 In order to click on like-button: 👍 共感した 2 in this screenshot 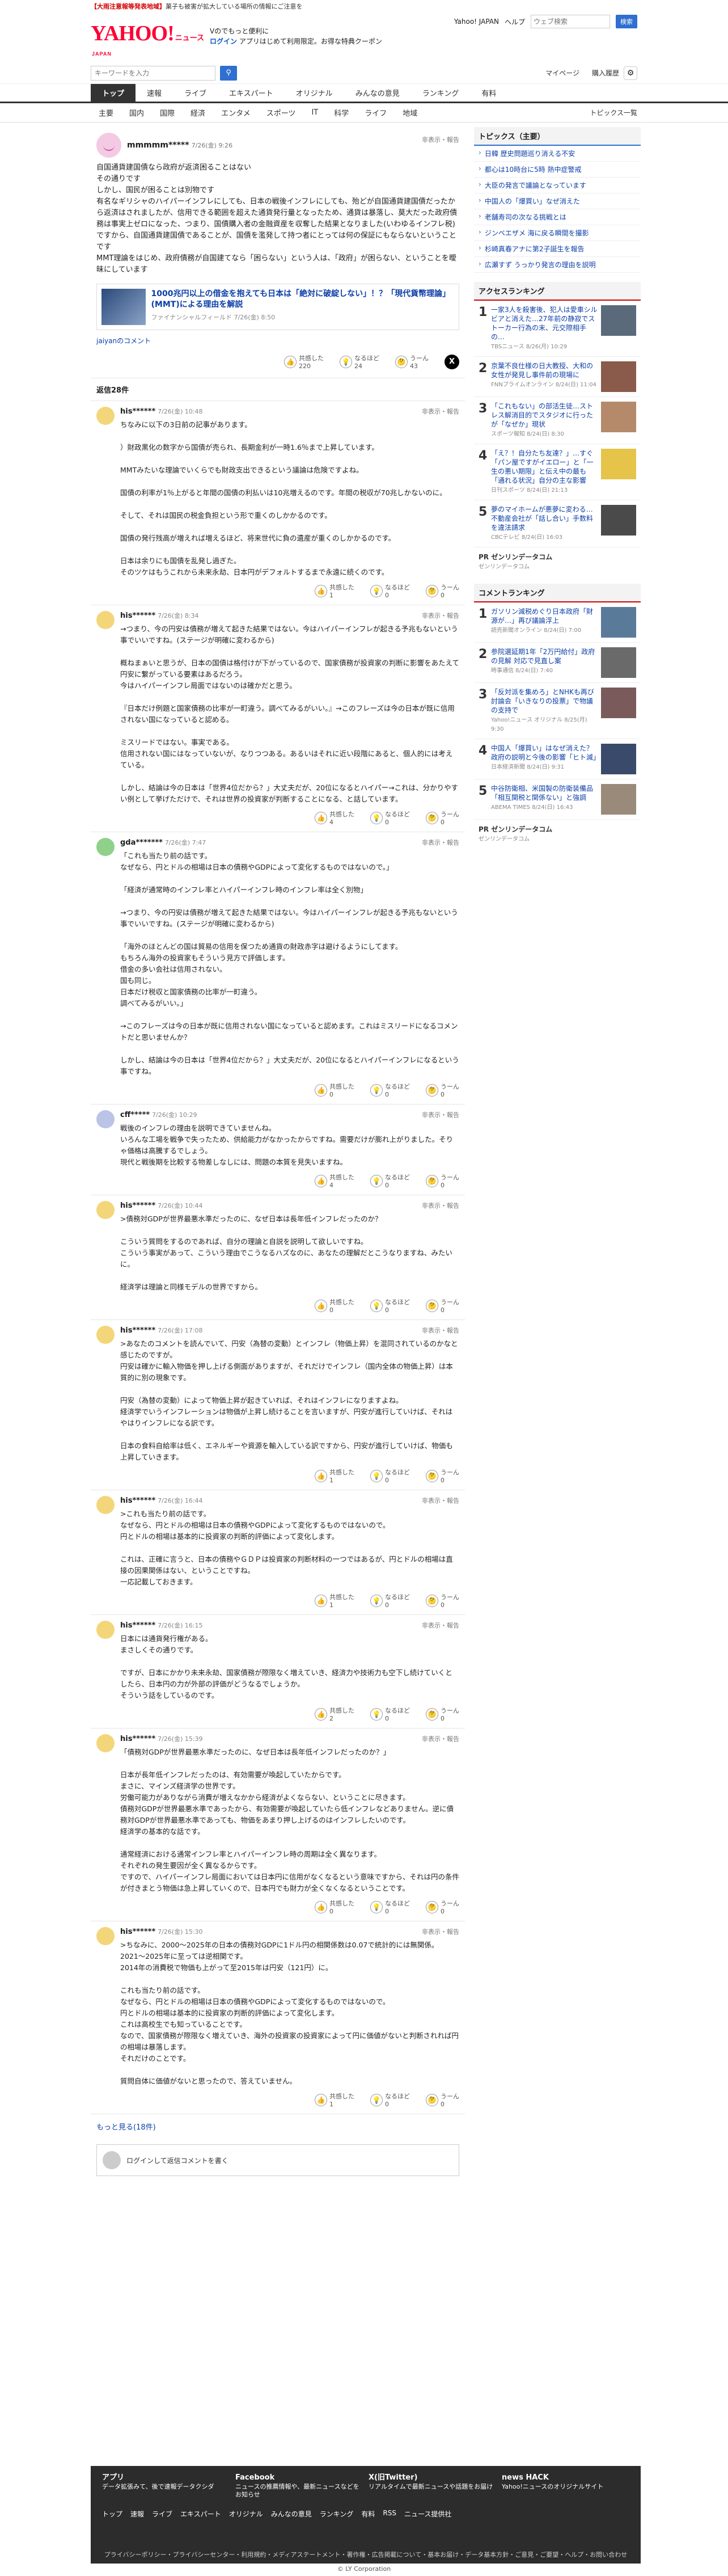, I will do `click(334, 1714)`.